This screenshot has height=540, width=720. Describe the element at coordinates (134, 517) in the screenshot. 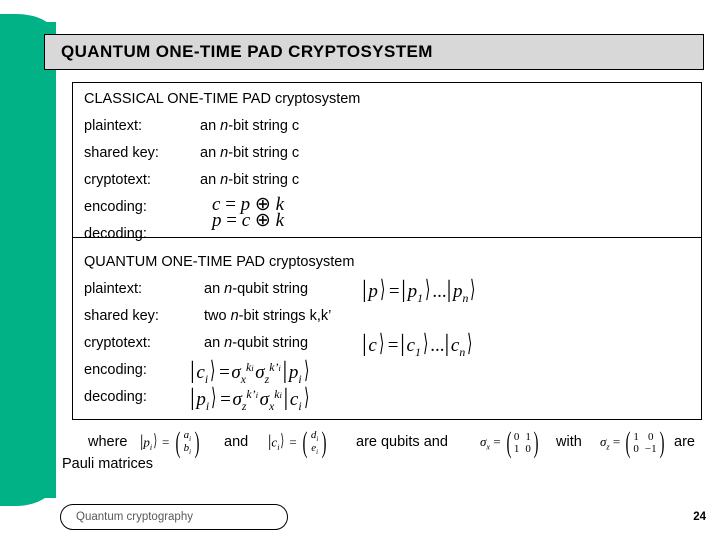

I see `footer-label: Quantum cryptography` at that location.